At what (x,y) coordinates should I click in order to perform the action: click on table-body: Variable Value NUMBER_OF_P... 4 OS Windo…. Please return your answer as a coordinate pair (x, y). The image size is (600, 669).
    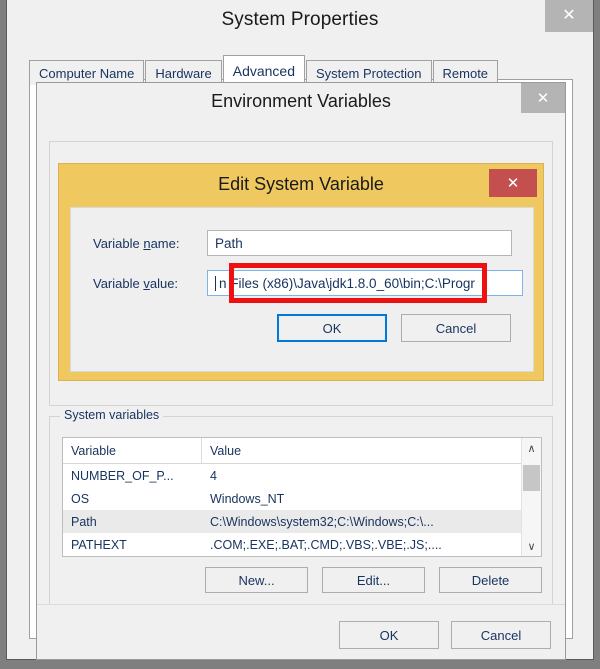
    Looking at the image, I should click on (292, 497).